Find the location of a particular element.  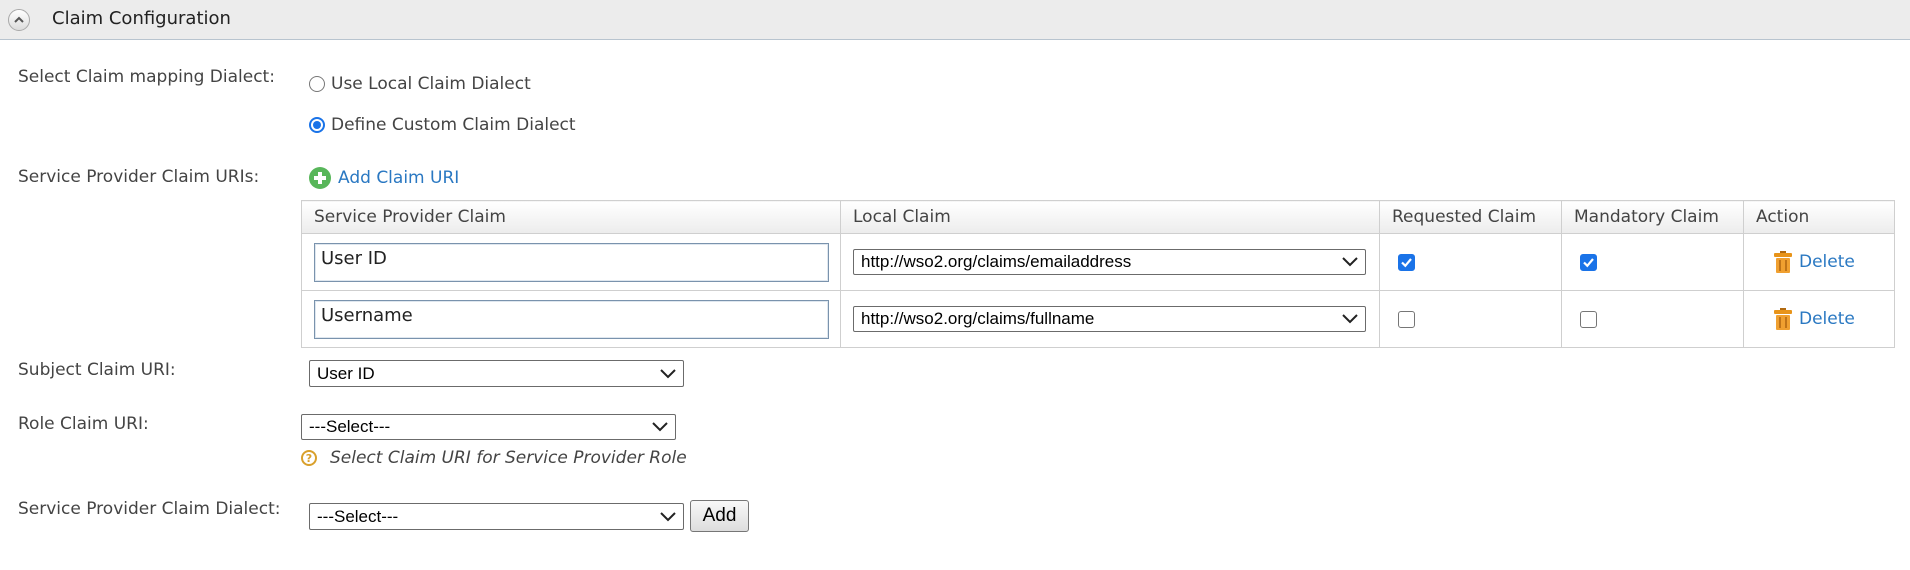

radio-button-selected is located at coordinates (317, 125).